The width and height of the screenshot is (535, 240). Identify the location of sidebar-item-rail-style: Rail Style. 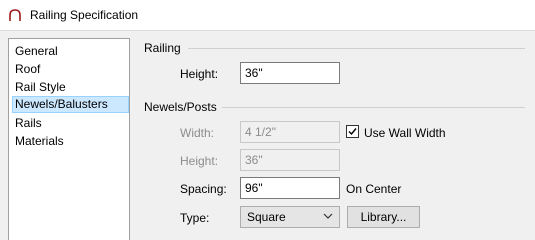
(40, 87).